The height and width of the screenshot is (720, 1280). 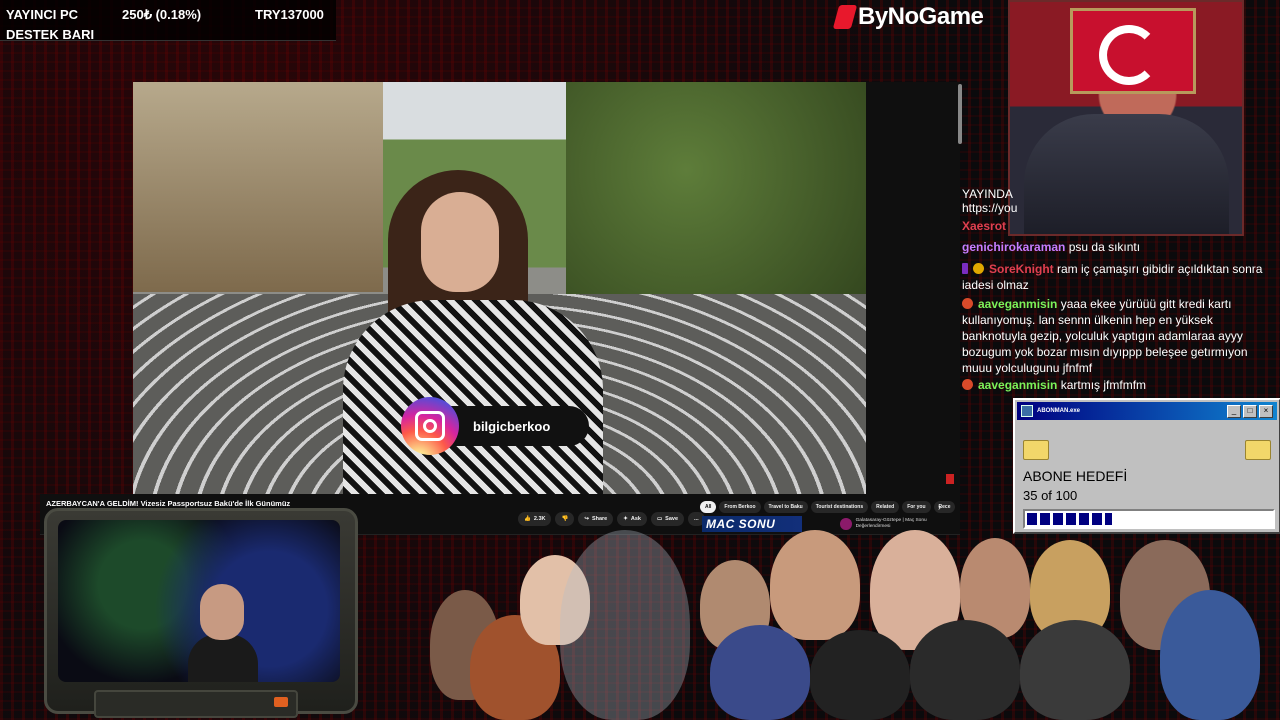 I want to click on filter-chip: Tourist destinations, so click(x=839, y=507).